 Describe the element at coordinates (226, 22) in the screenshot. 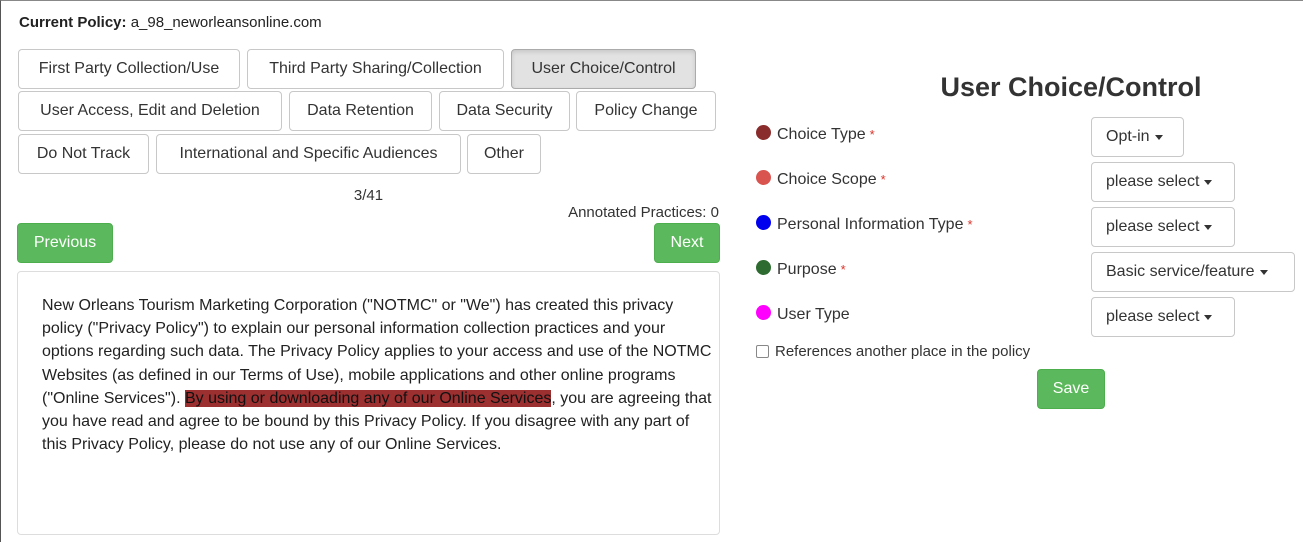

I see `current-policy-name: a_98_neworleansonline.com` at that location.